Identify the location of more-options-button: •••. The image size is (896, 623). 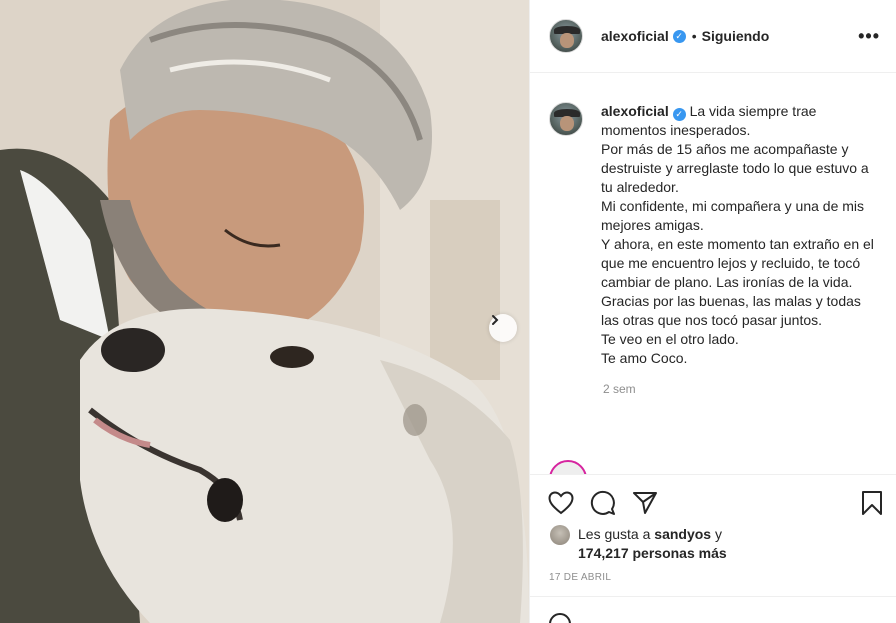
(869, 36).